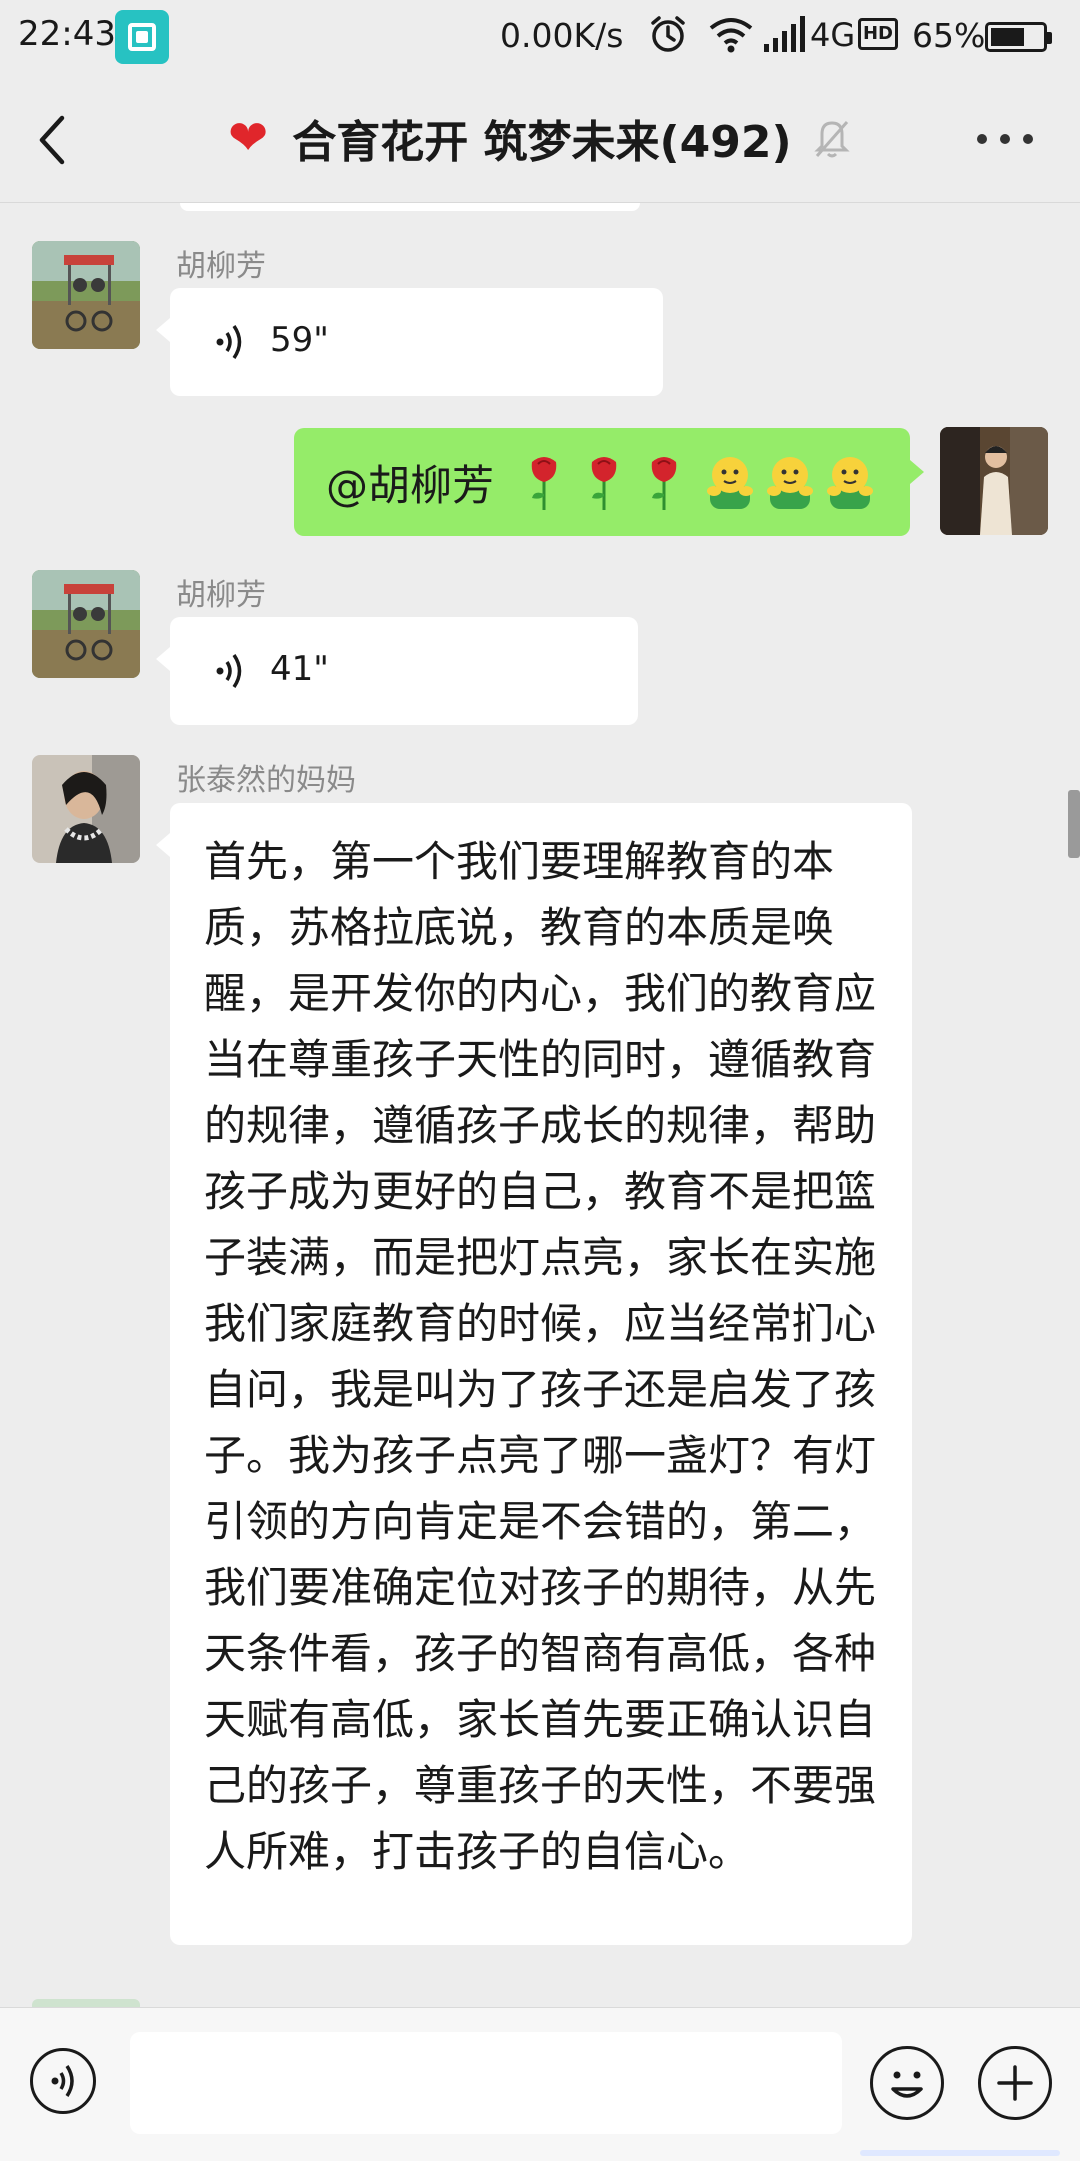  Describe the element at coordinates (67, 34) in the screenshot. I see `status-time: 22:43` at that location.